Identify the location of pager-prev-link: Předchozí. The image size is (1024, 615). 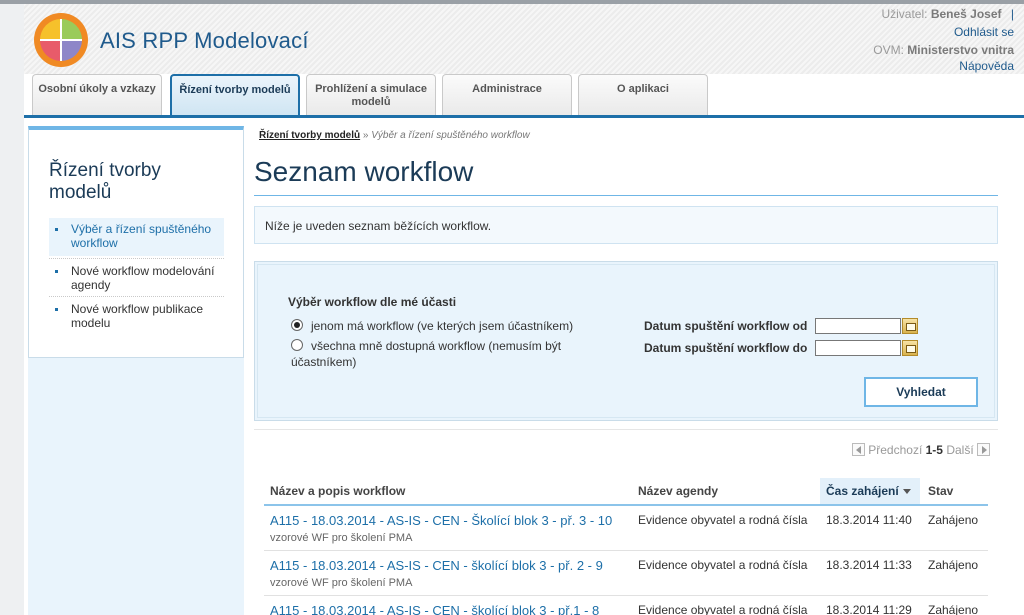
(895, 450).